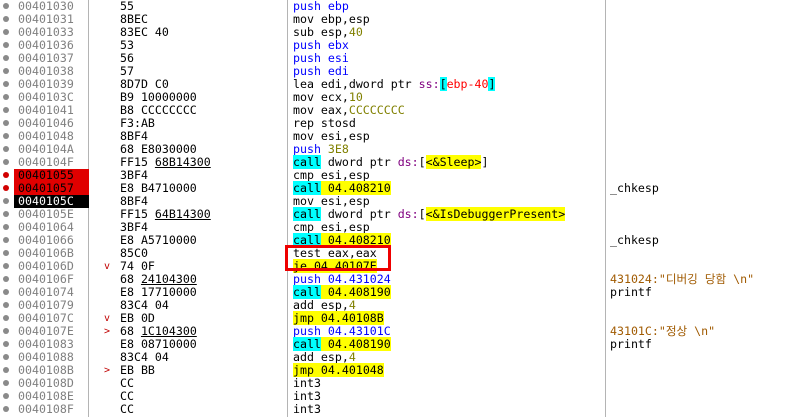 This screenshot has width=796, height=417. Describe the element at coordinates (127, 409) in the screenshot. I see `opcode-bytes-cell: CC` at that location.